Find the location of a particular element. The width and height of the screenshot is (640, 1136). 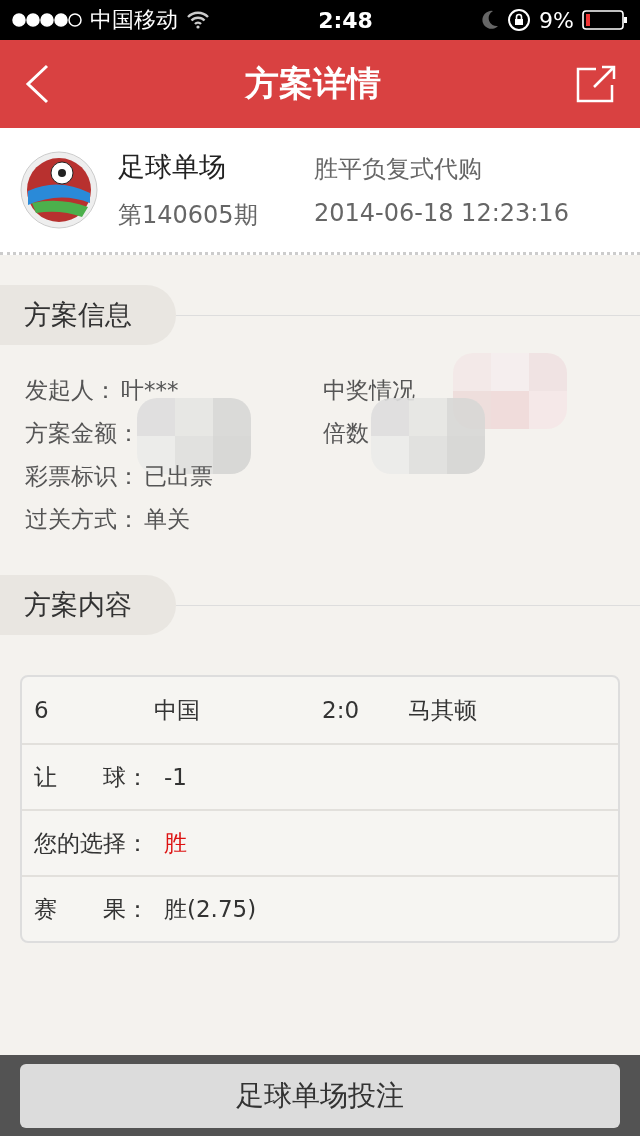

back-icon is located at coordinates (37, 84).